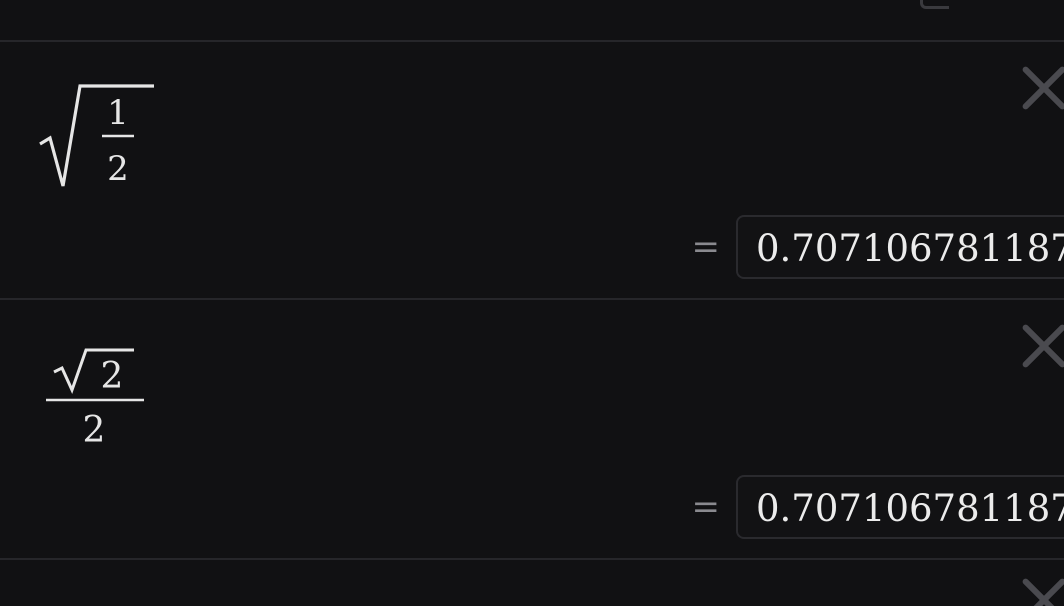 The width and height of the screenshot is (1064, 606). Describe the element at coordinates (532, 583) in the screenshot. I see `expression-row` at that location.